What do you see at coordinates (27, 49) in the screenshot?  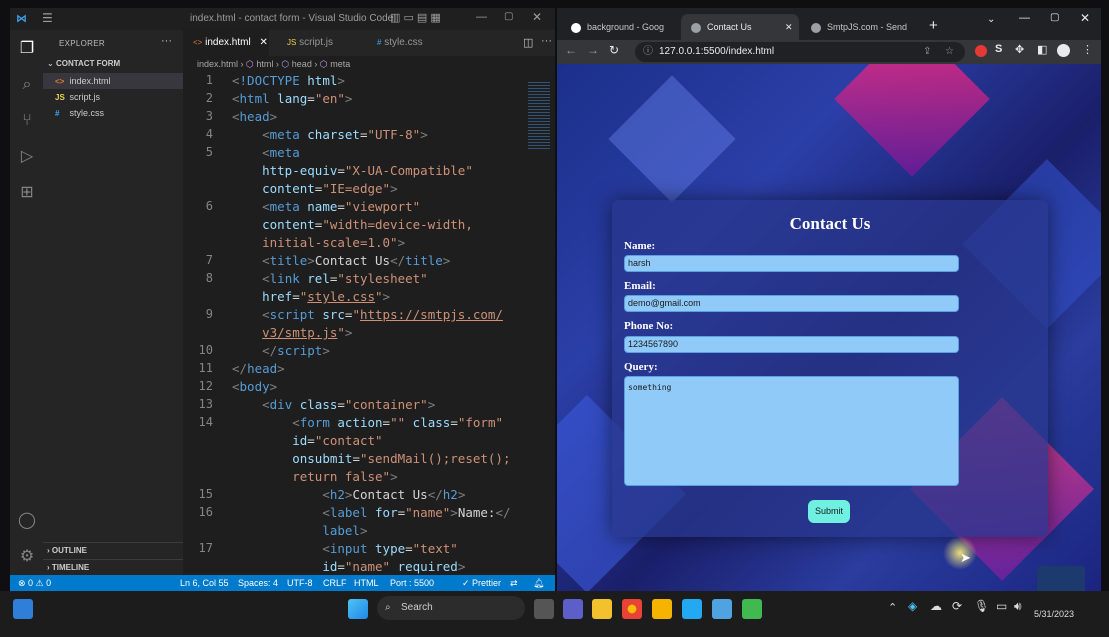 I see `explorer-icon: ❐` at bounding box center [27, 49].